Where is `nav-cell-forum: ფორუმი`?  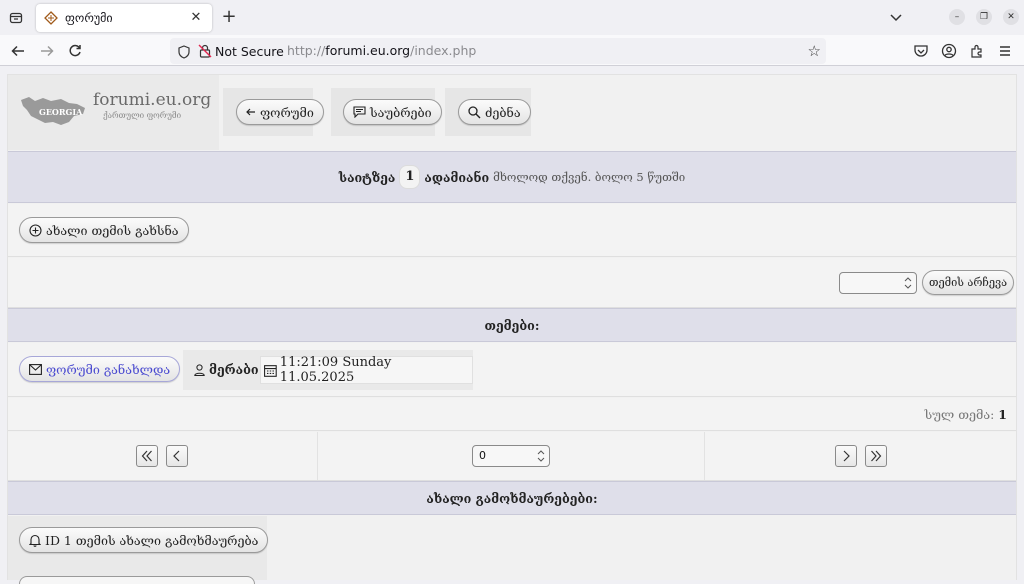
nav-cell-forum: ფორუმი is located at coordinates (273, 112).